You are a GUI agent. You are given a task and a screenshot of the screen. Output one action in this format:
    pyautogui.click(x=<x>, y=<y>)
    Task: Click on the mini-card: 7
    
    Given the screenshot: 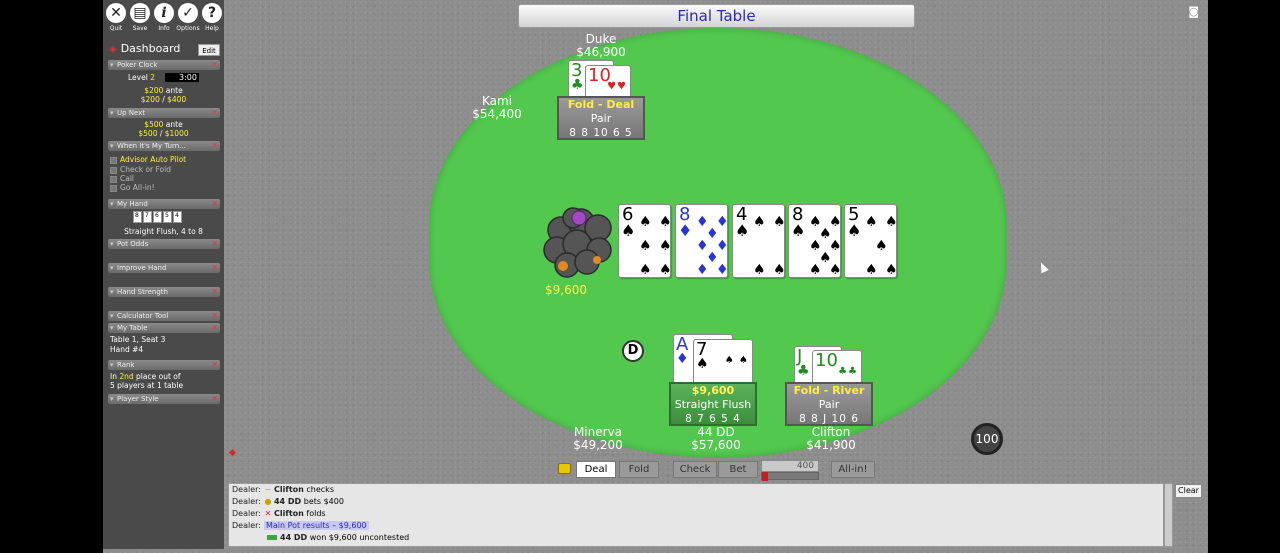 What is the action you would take?
    pyautogui.click(x=147, y=217)
    